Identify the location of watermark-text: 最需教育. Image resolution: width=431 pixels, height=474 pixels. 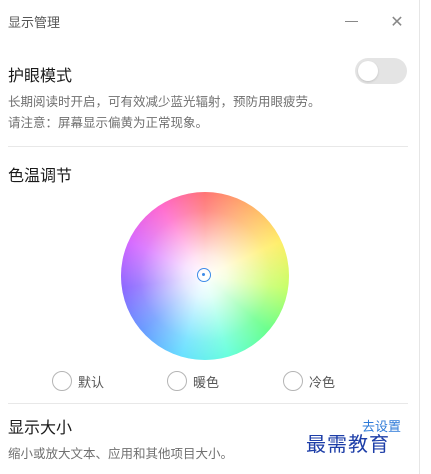
(348, 444).